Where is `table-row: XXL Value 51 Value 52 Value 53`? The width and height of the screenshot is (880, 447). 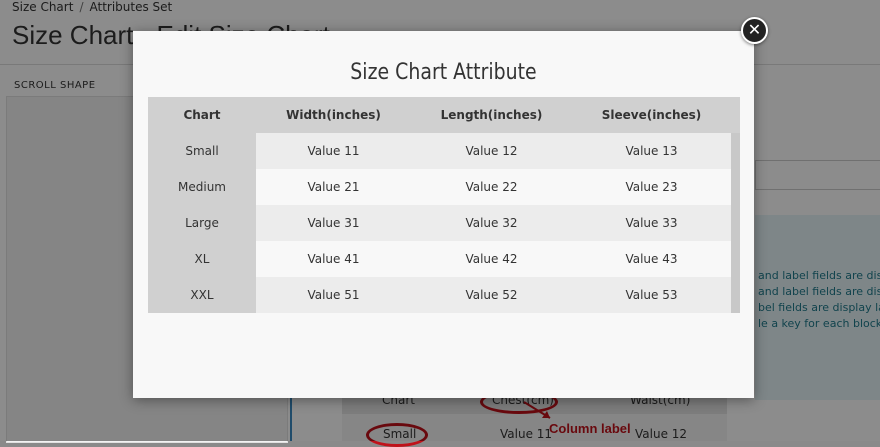
table-row: XXL Value 51 Value 52 Value 53 is located at coordinates (439, 295).